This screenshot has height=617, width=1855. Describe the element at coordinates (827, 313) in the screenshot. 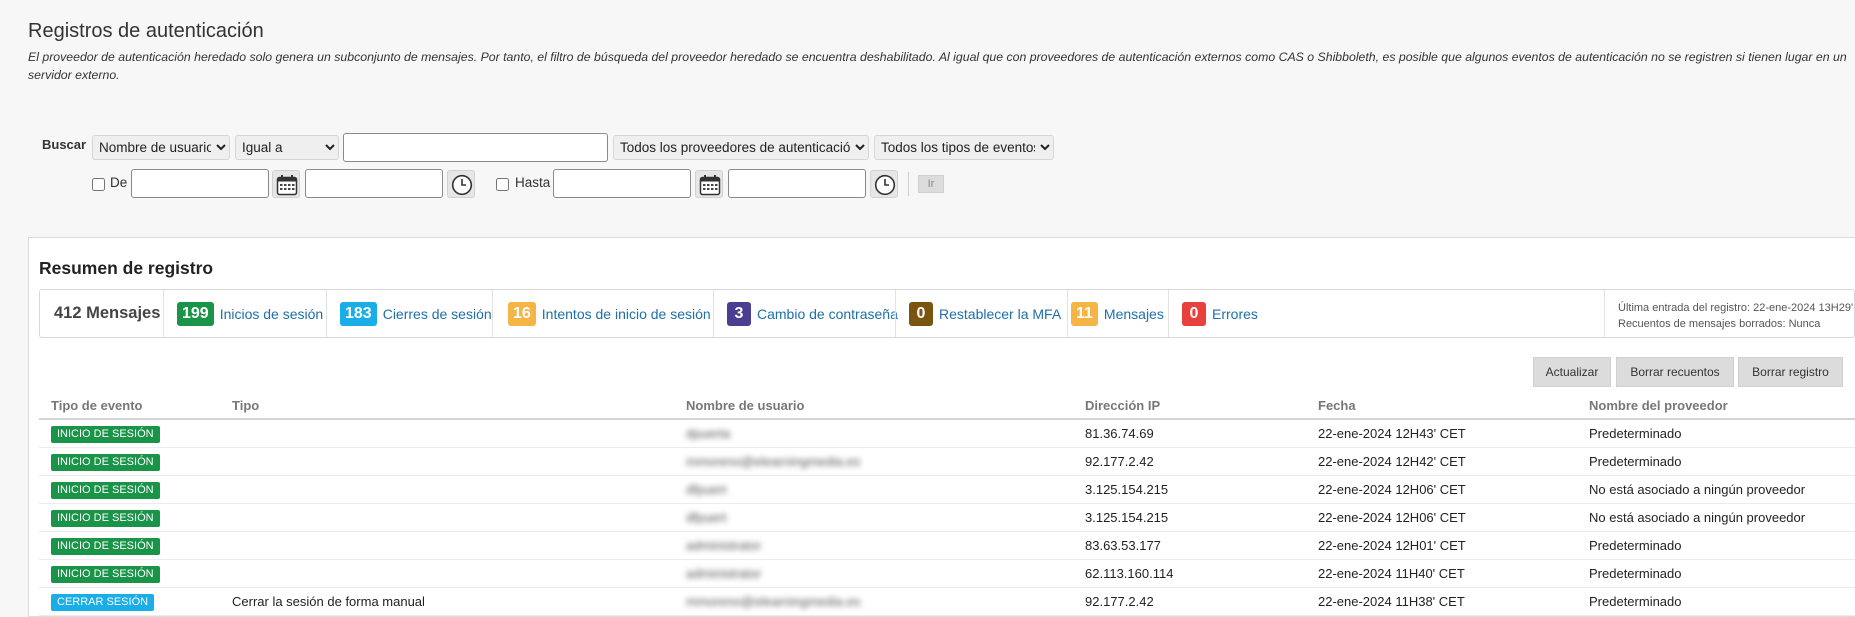

I see `stat-label: Cambio de contraseña` at that location.